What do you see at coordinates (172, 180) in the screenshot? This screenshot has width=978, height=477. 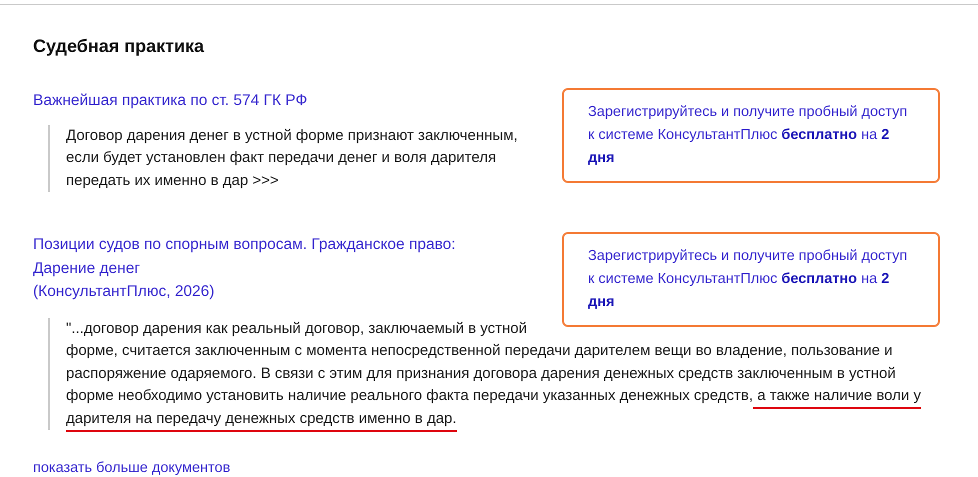 I see `quote-text: передать их именно в дар >>>` at bounding box center [172, 180].